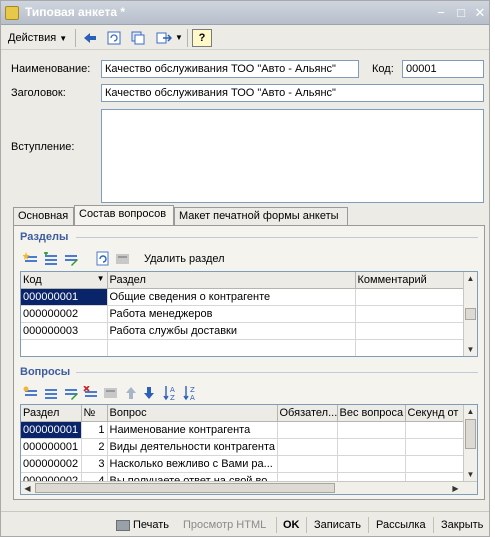 This screenshot has width=495, height=537. Describe the element at coordinates (114, 38) in the screenshot. I see `refresh-icon` at that location.